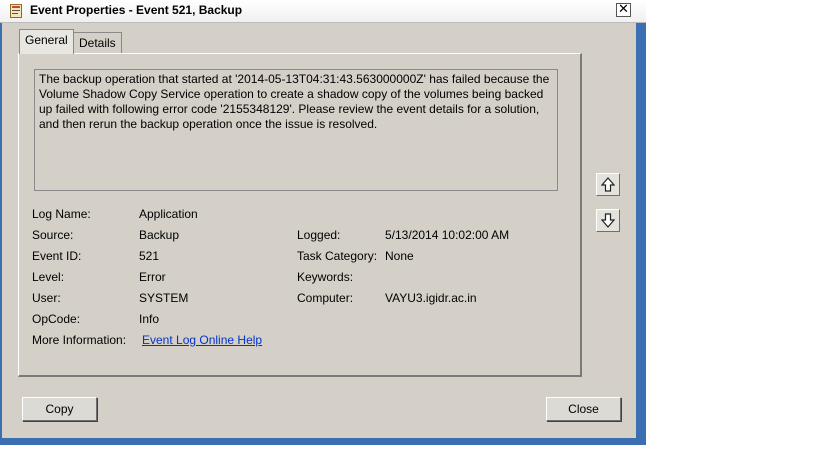 Image resolution: width=819 pixels, height=460 pixels. Describe the element at coordinates (337, 256) in the screenshot. I see `task-category-label: Task Category:` at that location.